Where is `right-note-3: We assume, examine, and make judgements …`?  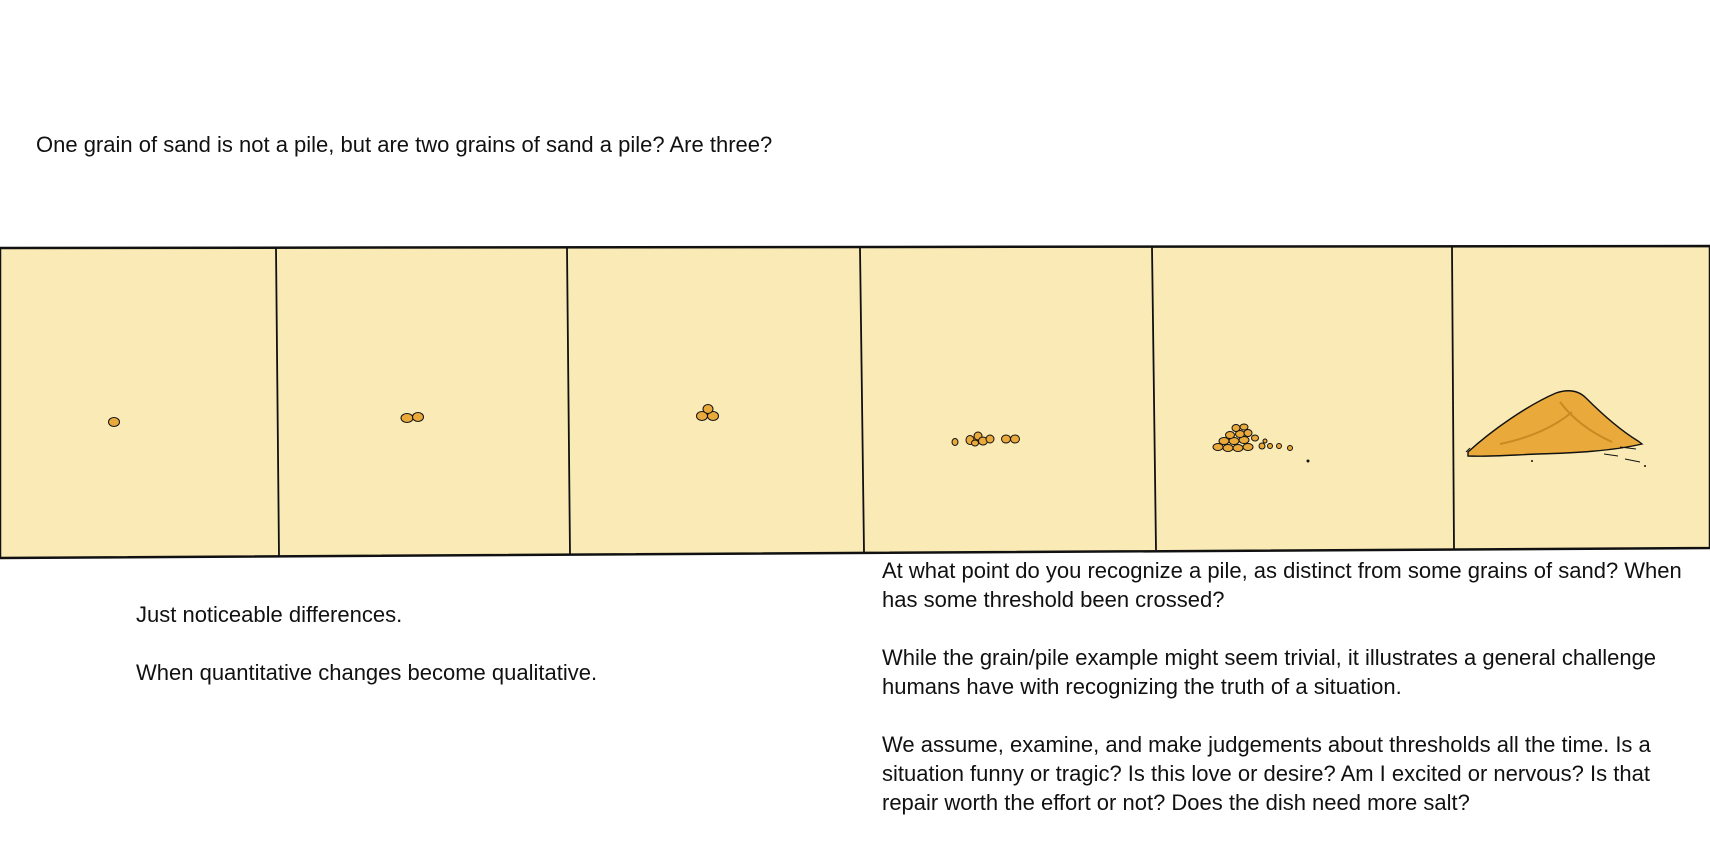 right-note-3: We assume, examine, and make judgements … is located at coordinates (1266, 773).